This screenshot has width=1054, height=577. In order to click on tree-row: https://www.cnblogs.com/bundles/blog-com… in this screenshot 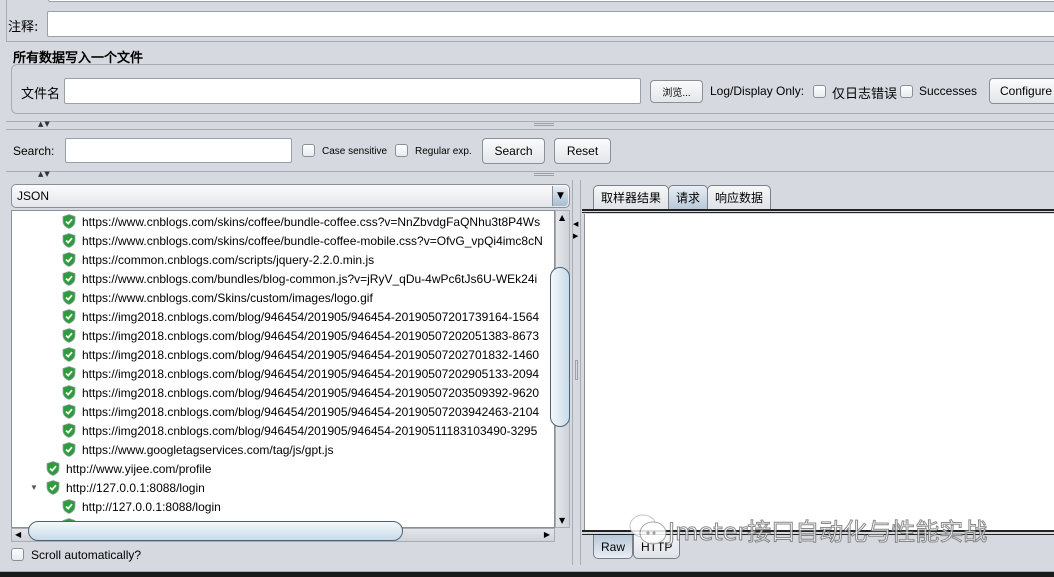, I will do `click(299, 278)`.